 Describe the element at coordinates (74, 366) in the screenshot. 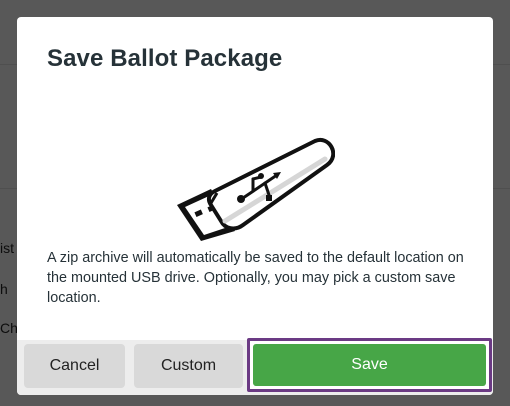

I see `cancel-button: Cancel` at that location.